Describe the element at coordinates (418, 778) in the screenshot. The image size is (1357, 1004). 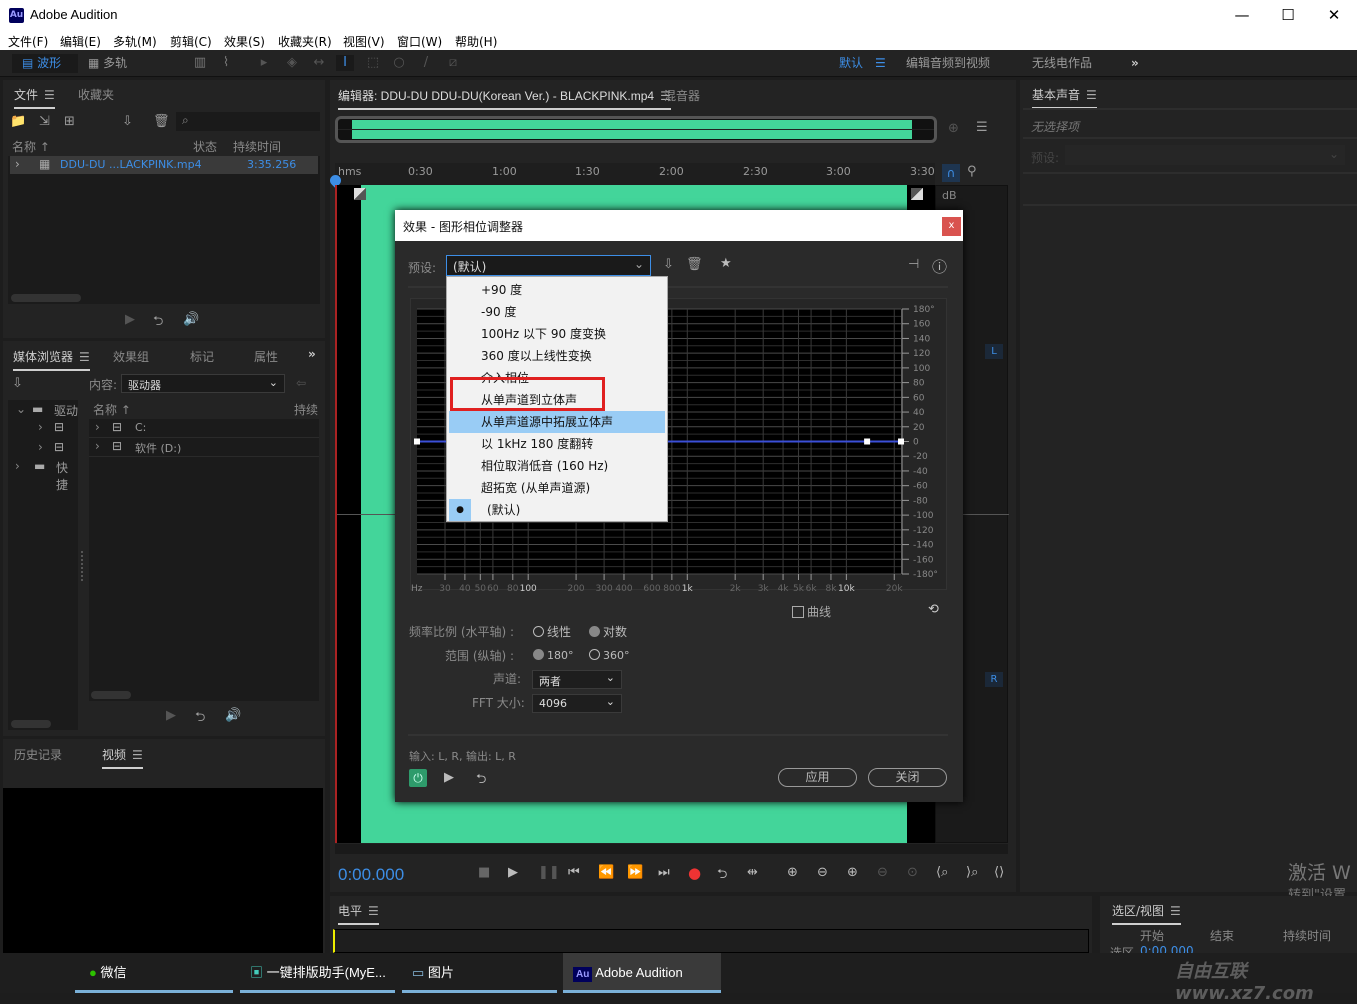
I see `power-toggle-icon: ⏻` at that location.